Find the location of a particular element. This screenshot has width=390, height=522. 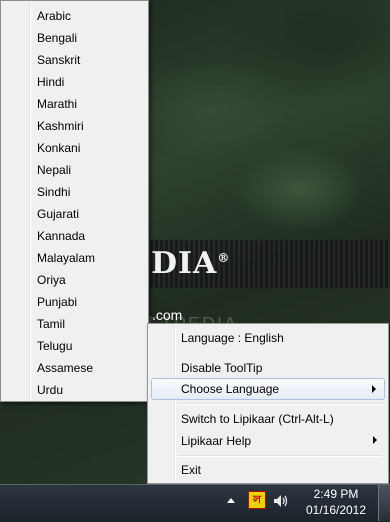

language-item-sindhi: Sindhi is located at coordinates (53, 192).